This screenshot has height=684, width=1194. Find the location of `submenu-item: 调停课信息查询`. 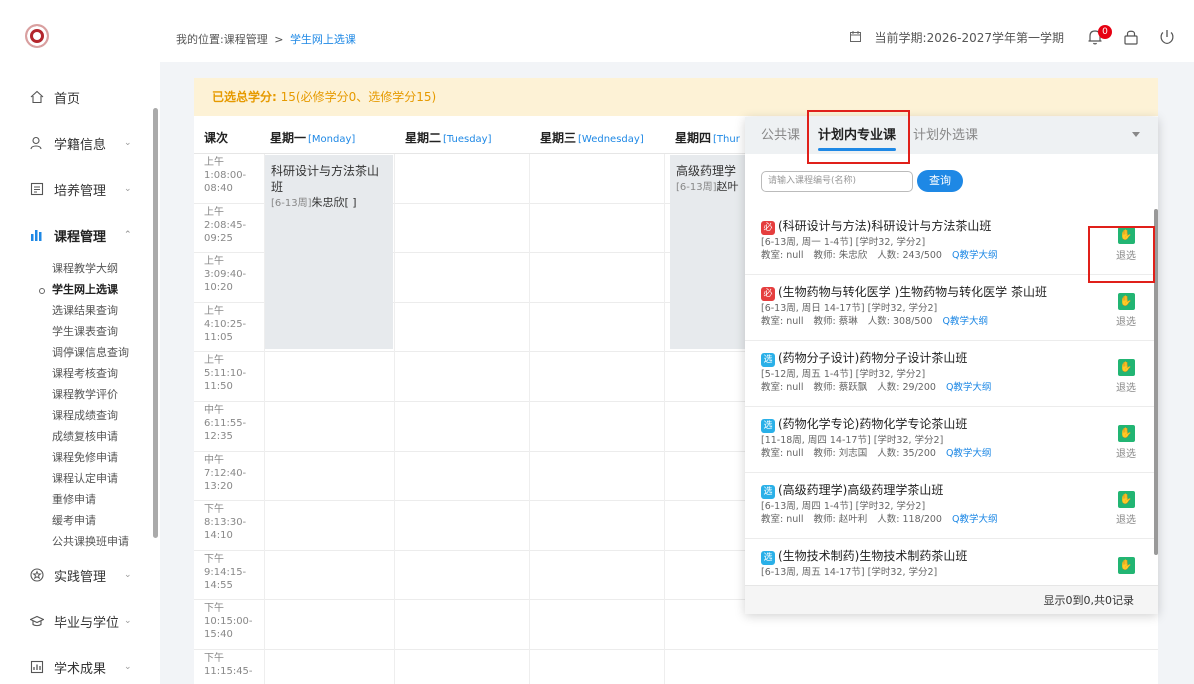

submenu-item: 调停课信息查询 is located at coordinates (101, 352).